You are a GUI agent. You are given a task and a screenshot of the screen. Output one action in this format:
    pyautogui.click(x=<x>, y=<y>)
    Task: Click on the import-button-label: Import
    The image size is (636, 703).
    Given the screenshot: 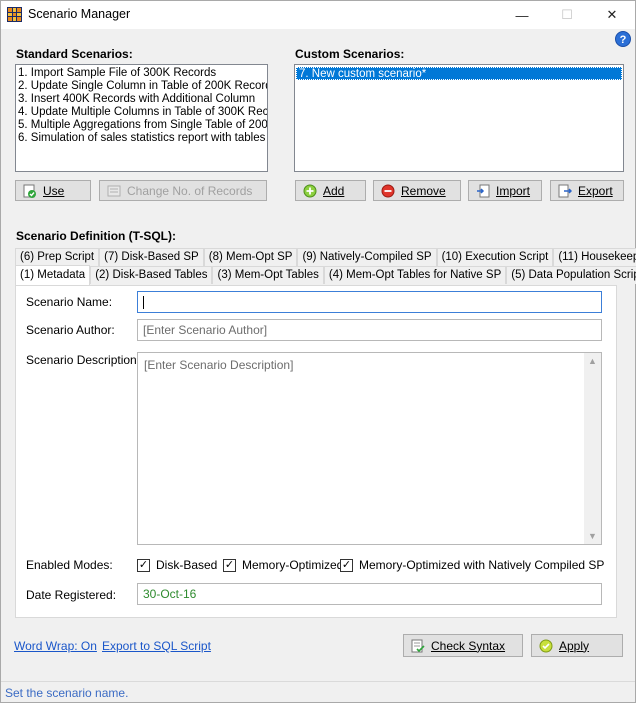 What is the action you would take?
    pyautogui.click(x=513, y=190)
    